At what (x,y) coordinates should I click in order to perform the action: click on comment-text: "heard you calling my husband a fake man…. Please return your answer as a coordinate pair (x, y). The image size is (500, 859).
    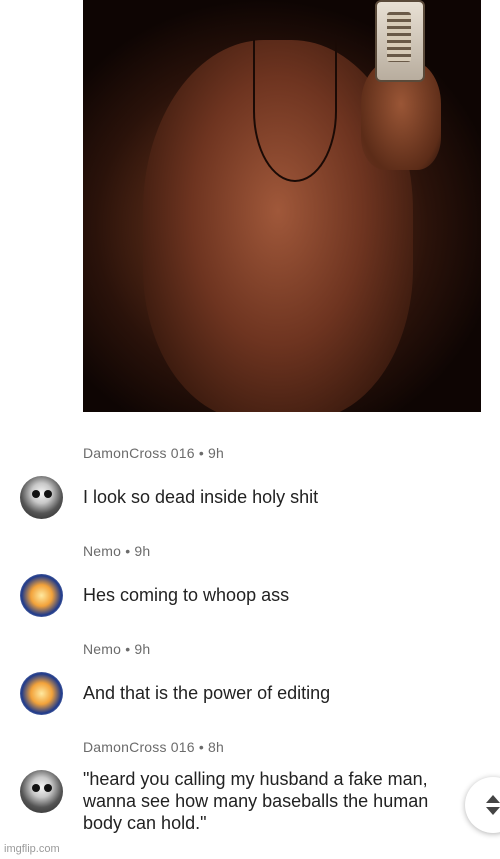
    Looking at the image, I should click on (255, 801).